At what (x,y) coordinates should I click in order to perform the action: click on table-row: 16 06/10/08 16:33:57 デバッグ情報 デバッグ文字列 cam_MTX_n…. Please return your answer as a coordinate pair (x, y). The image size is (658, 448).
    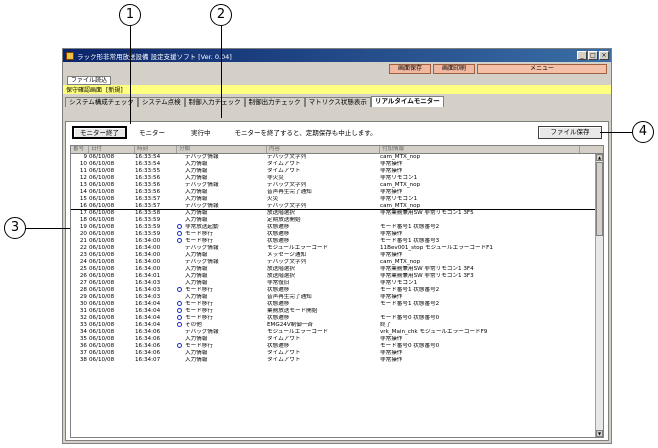
    Looking at the image, I should click on (337, 206).